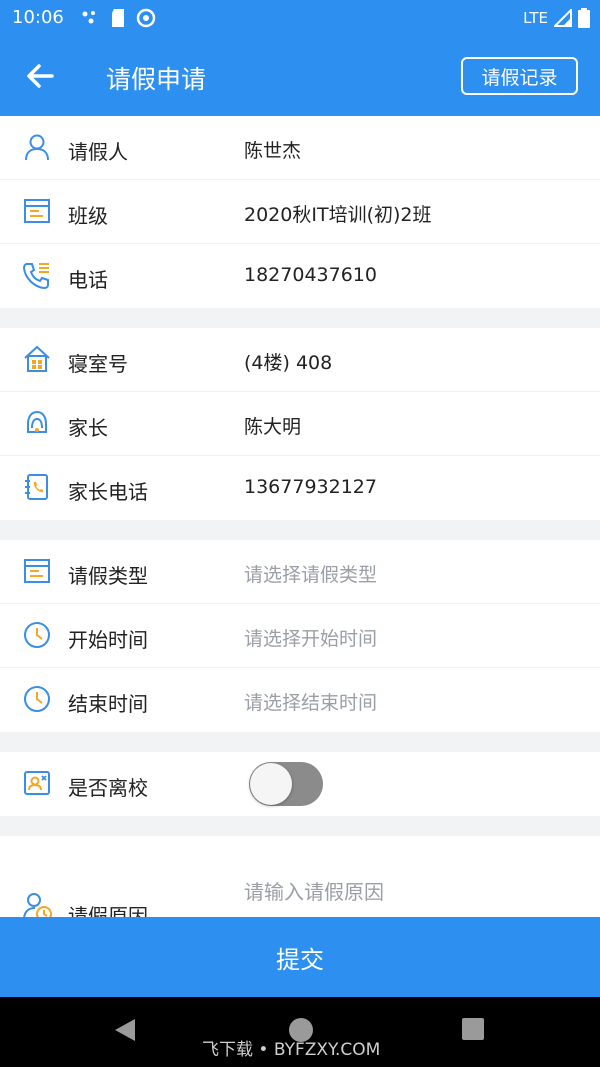  What do you see at coordinates (36, 487) in the screenshot?
I see `contact-book-icon` at bounding box center [36, 487].